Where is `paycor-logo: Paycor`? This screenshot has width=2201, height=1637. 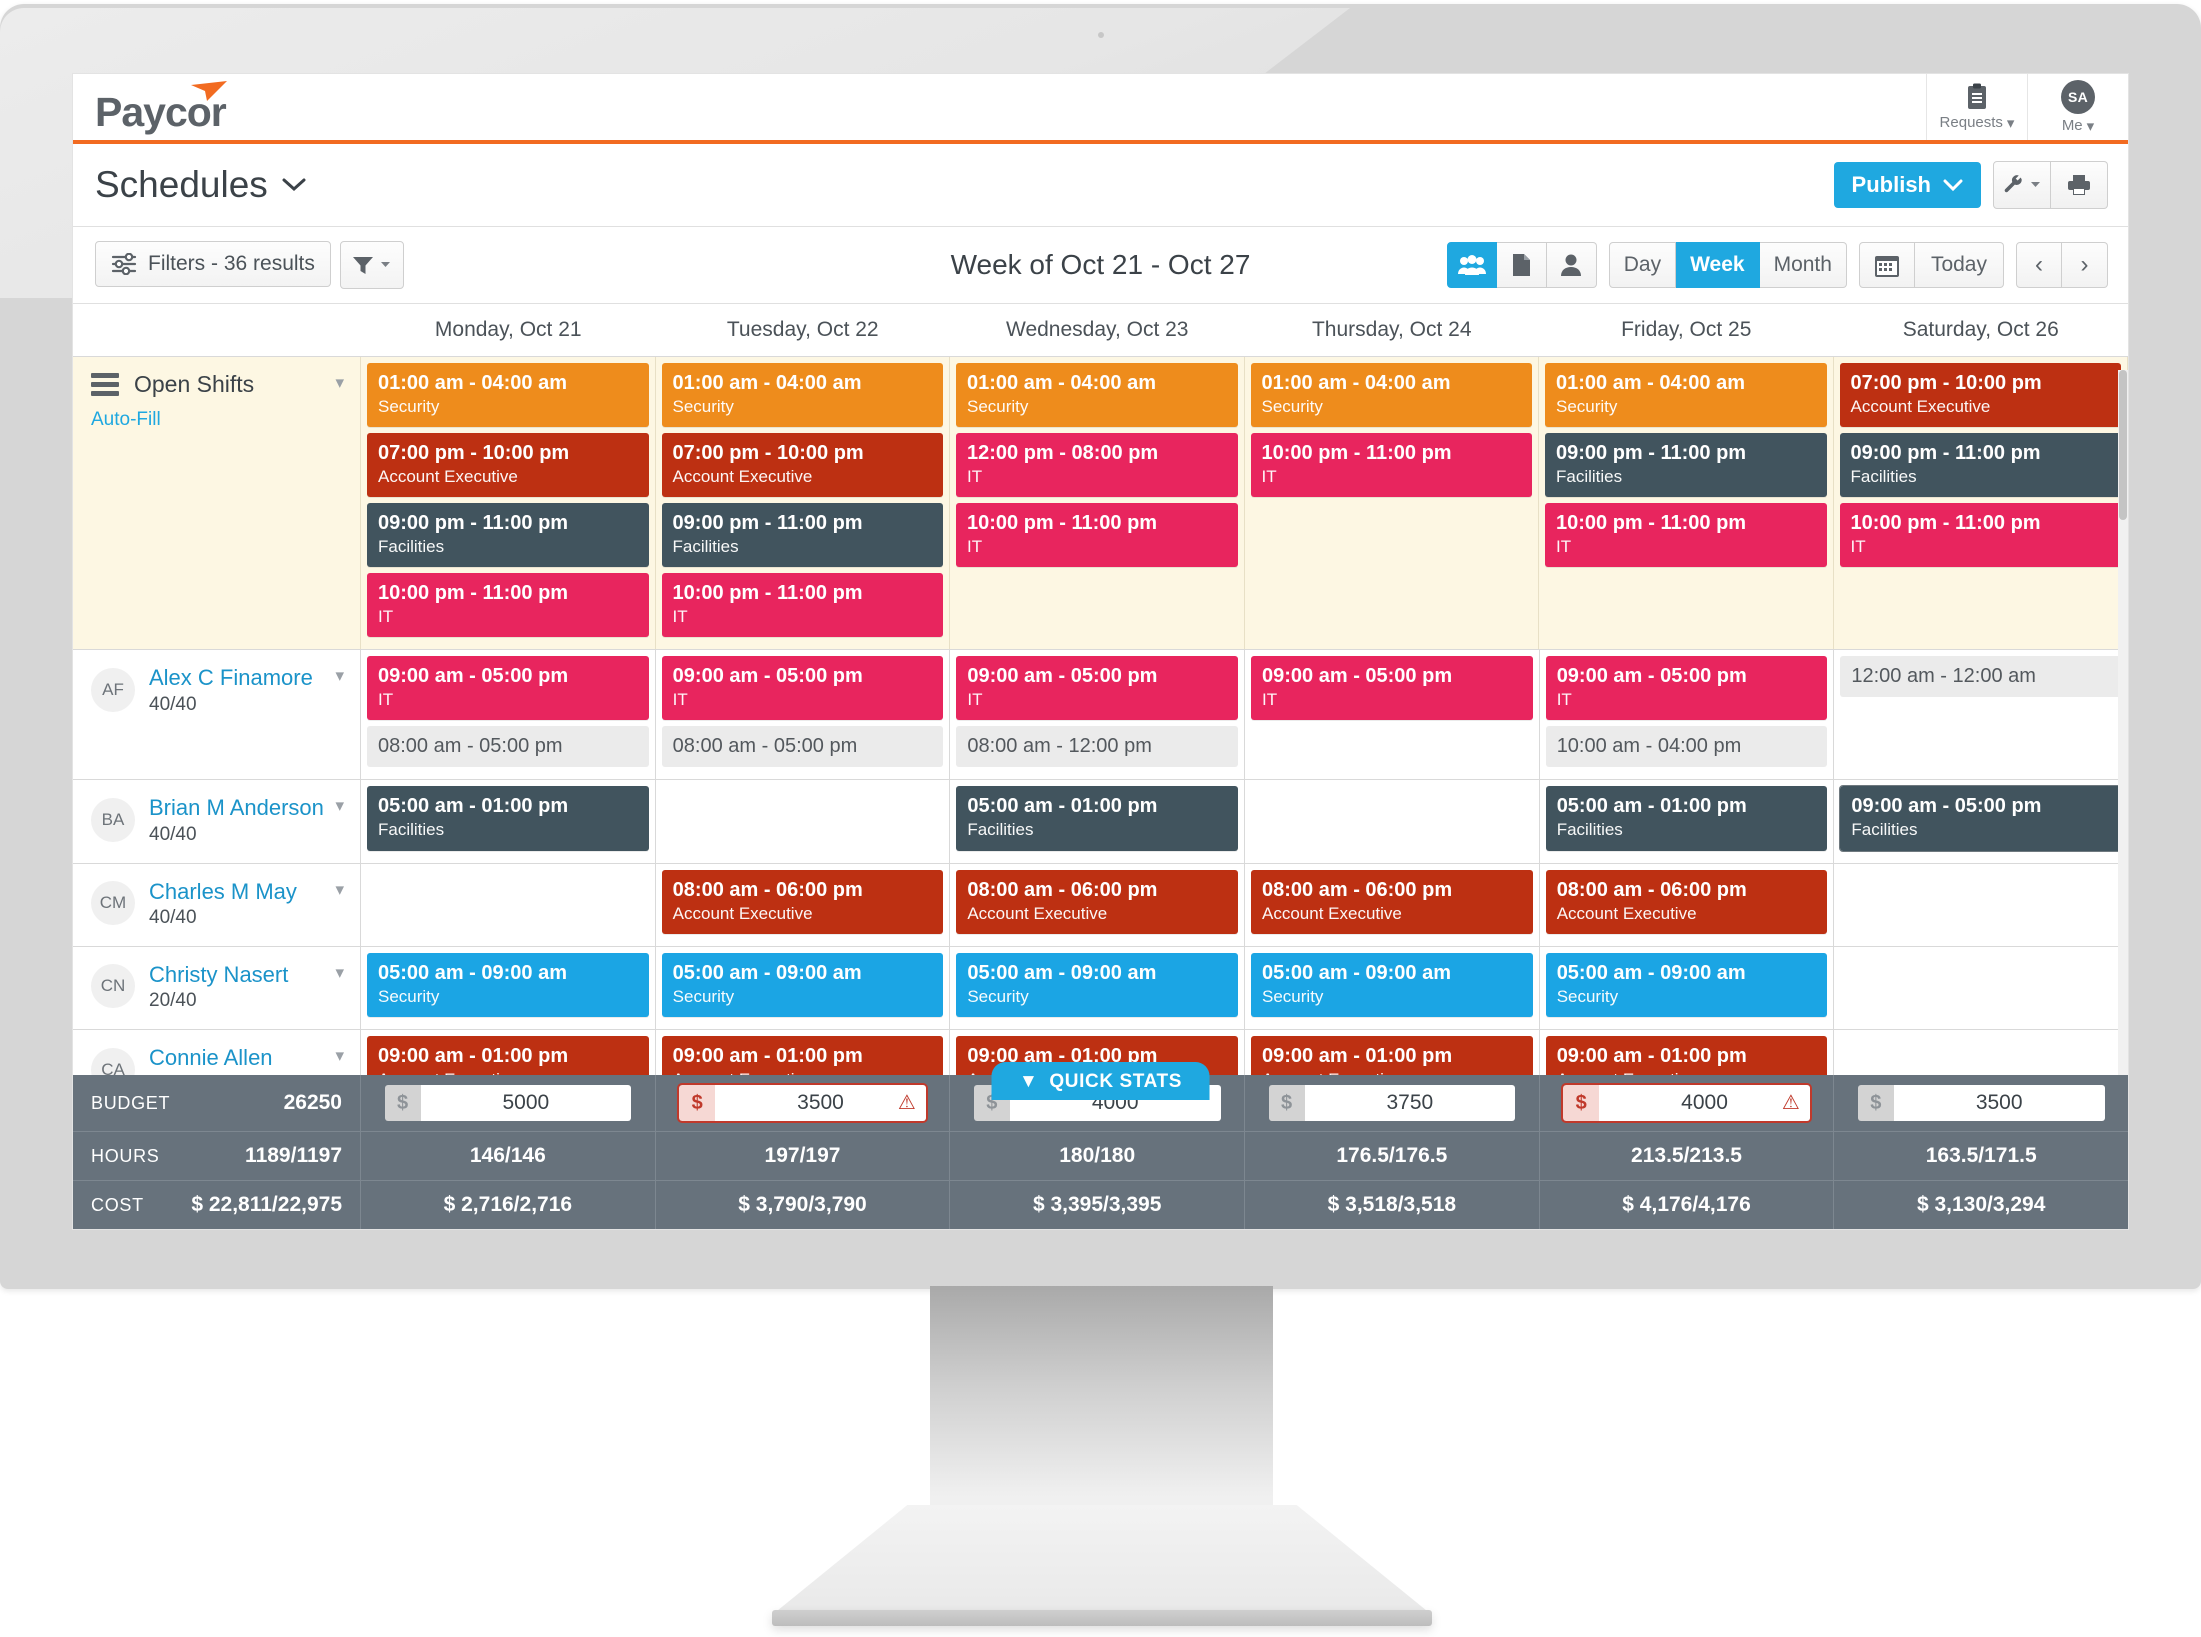
paycor-logo: Paycor is located at coordinates (189, 107).